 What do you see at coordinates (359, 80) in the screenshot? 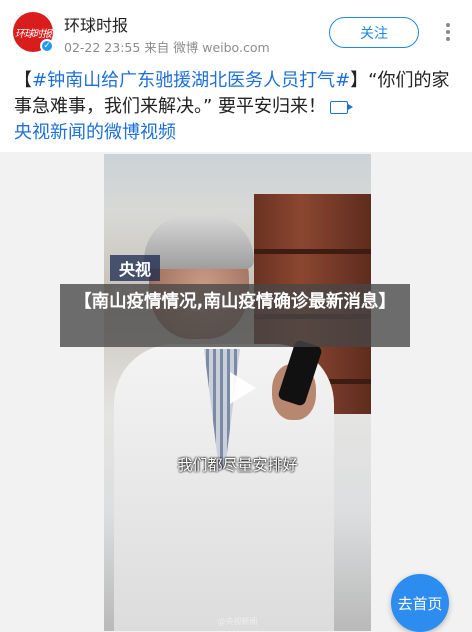
I see `bracket-close: 】` at bounding box center [359, 80].